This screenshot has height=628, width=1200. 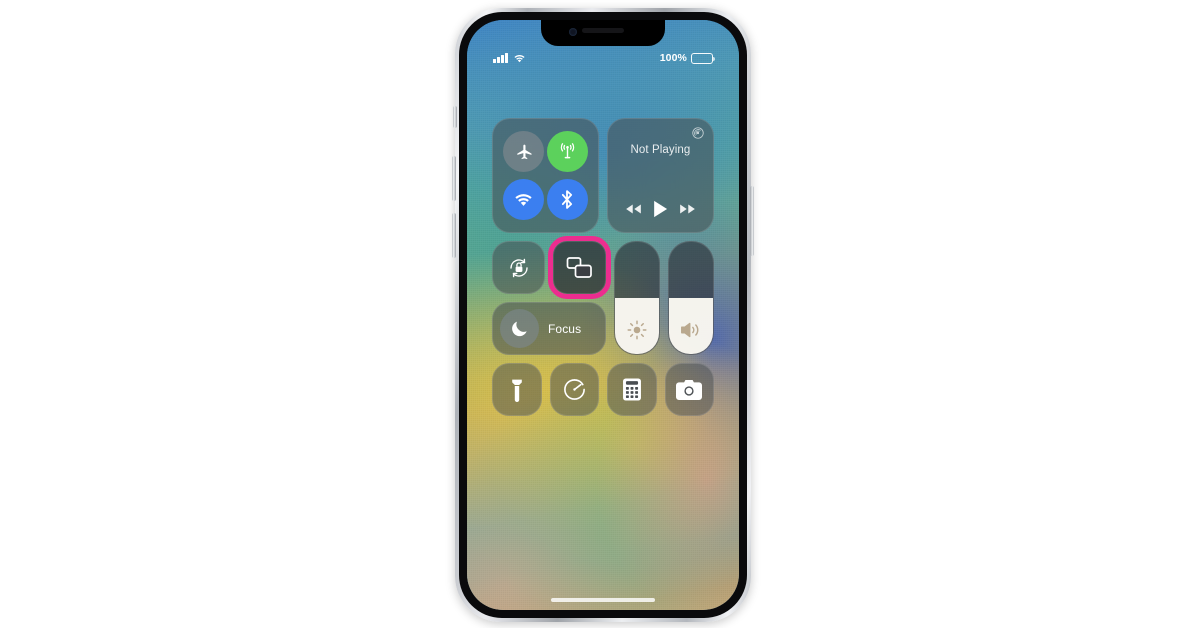 I want to click on focus-circle, so click(x=519, y=328).